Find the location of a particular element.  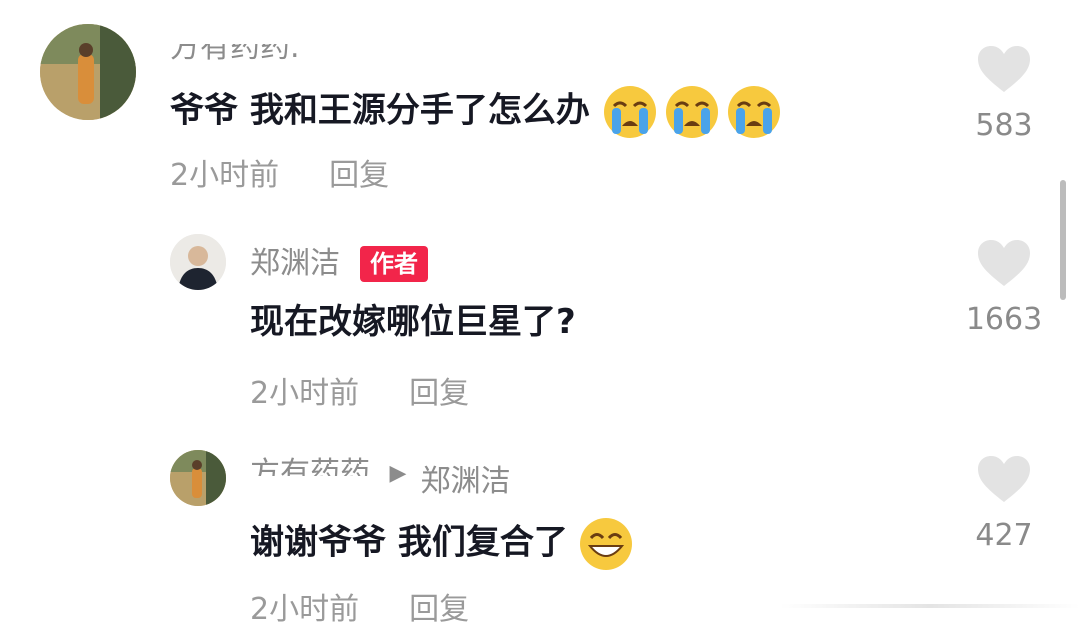

reply-arrow-icon: ▶ is located at coordinates (398, 473).